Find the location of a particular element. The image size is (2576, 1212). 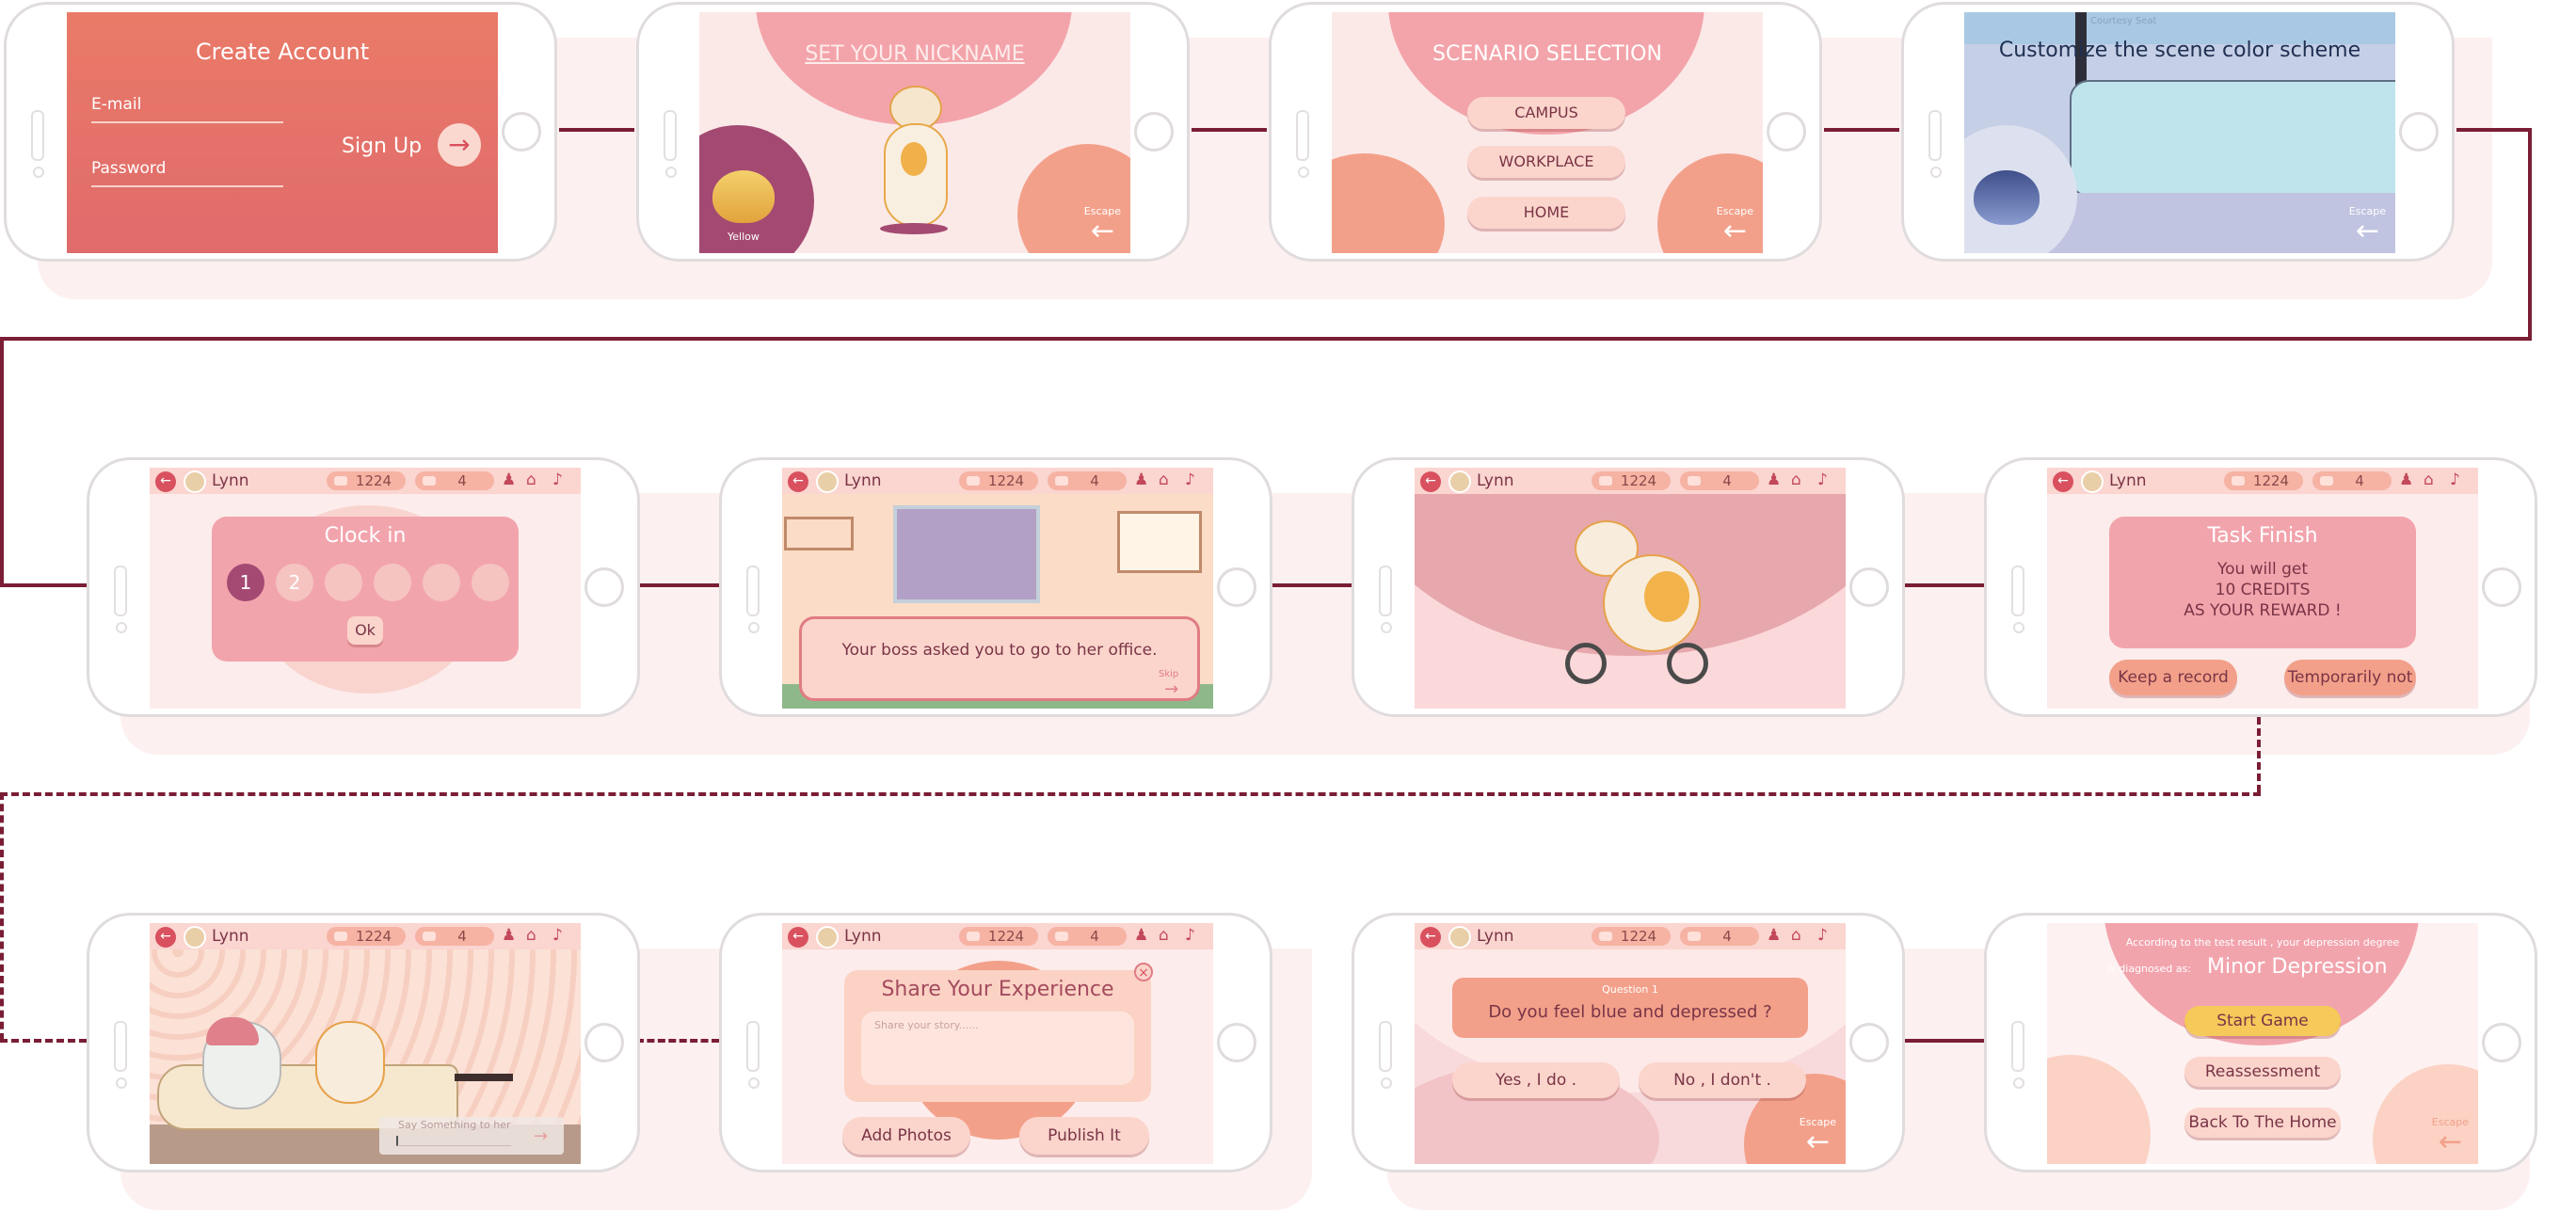

signup-button: Sign Up → is located at coordinates (411, 146).